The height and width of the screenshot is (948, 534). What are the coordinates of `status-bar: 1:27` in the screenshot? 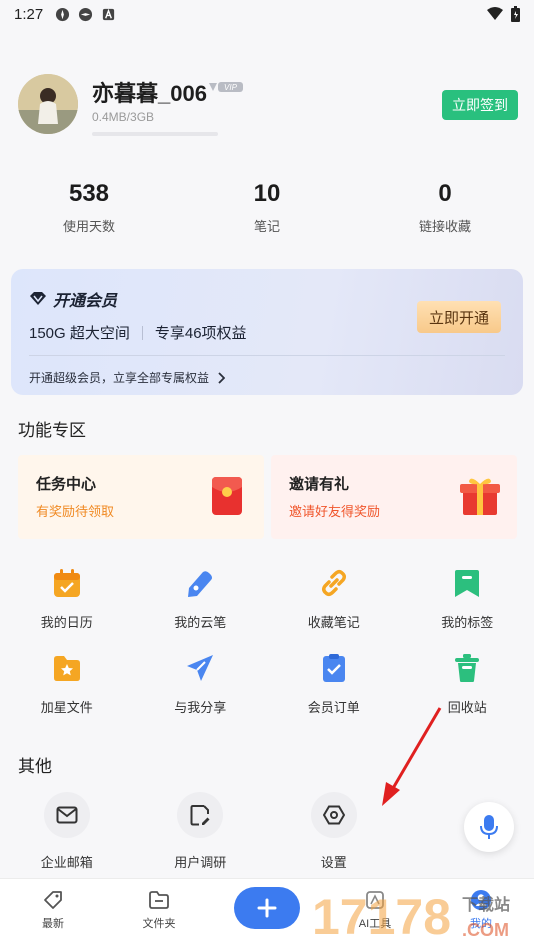 It's located at (267, 14).